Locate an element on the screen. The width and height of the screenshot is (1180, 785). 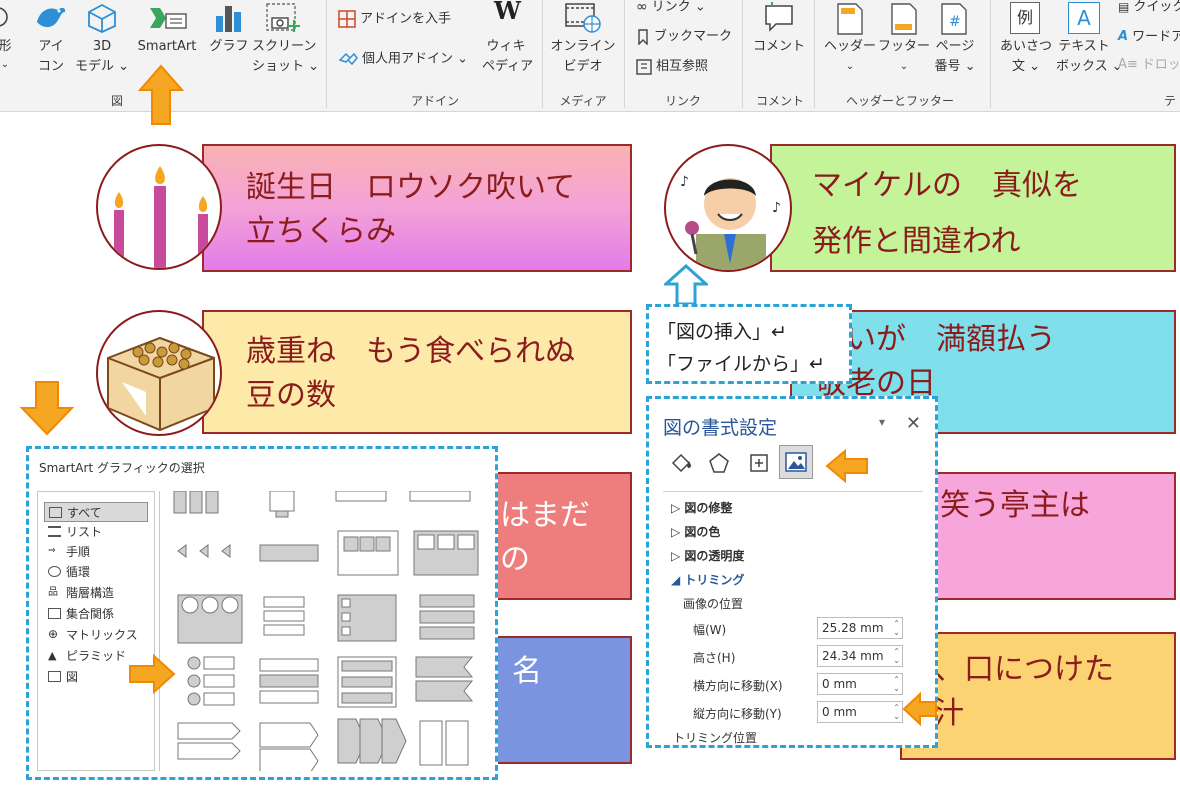
offset-x-spinner: 0 mm ⌃ ⌄ is located at coordinates (860, 684).